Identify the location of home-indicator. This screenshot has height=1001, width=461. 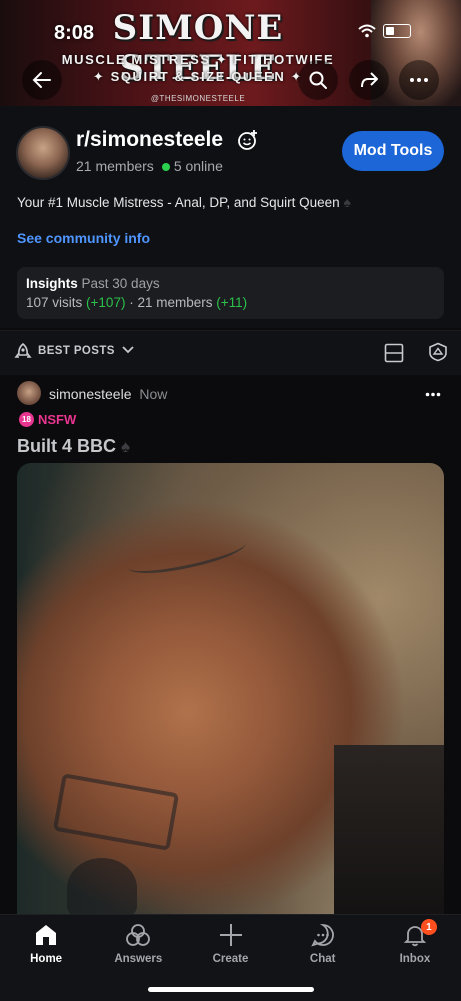
(231, 989).